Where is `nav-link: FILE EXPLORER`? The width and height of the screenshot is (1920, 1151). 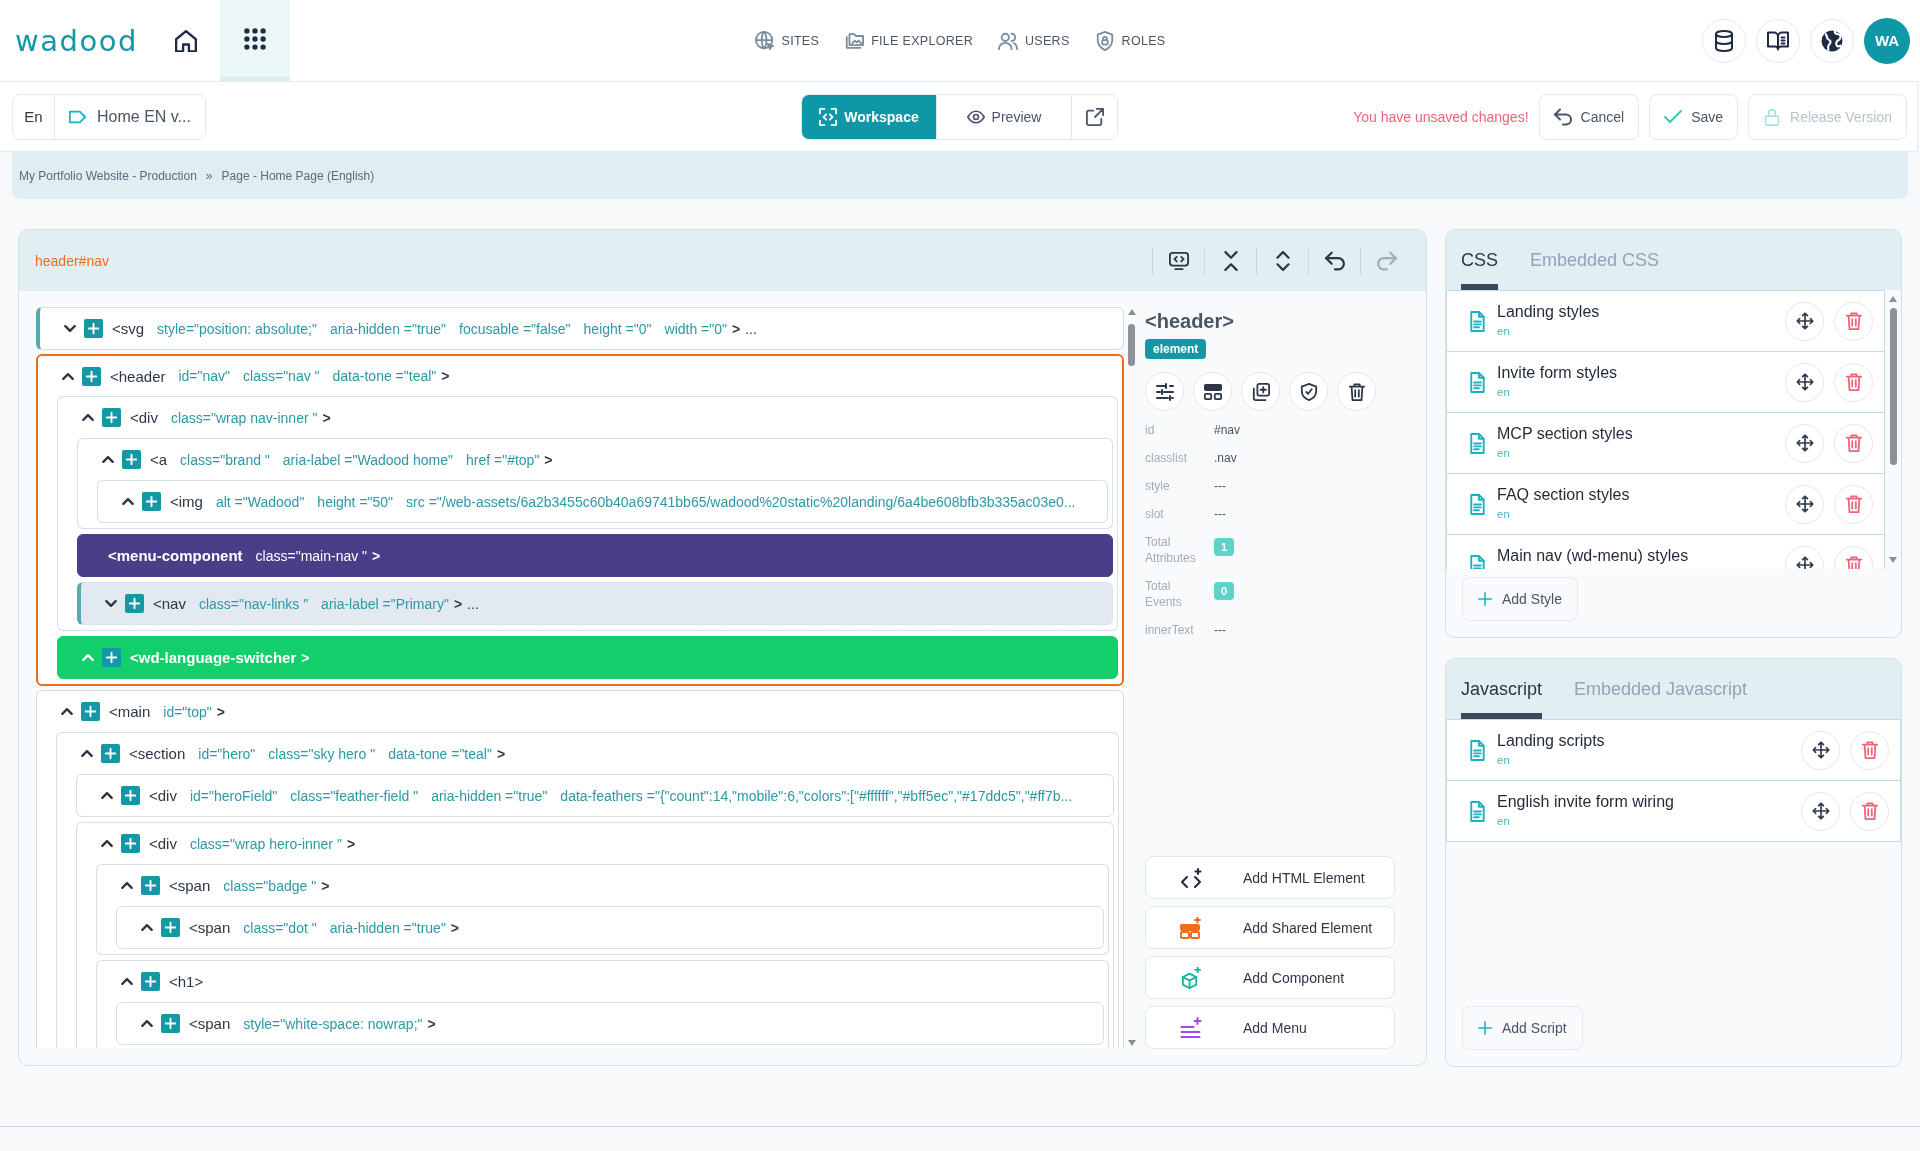
nav-link: FILE EXPLORER is located at coordinates (908, 40).